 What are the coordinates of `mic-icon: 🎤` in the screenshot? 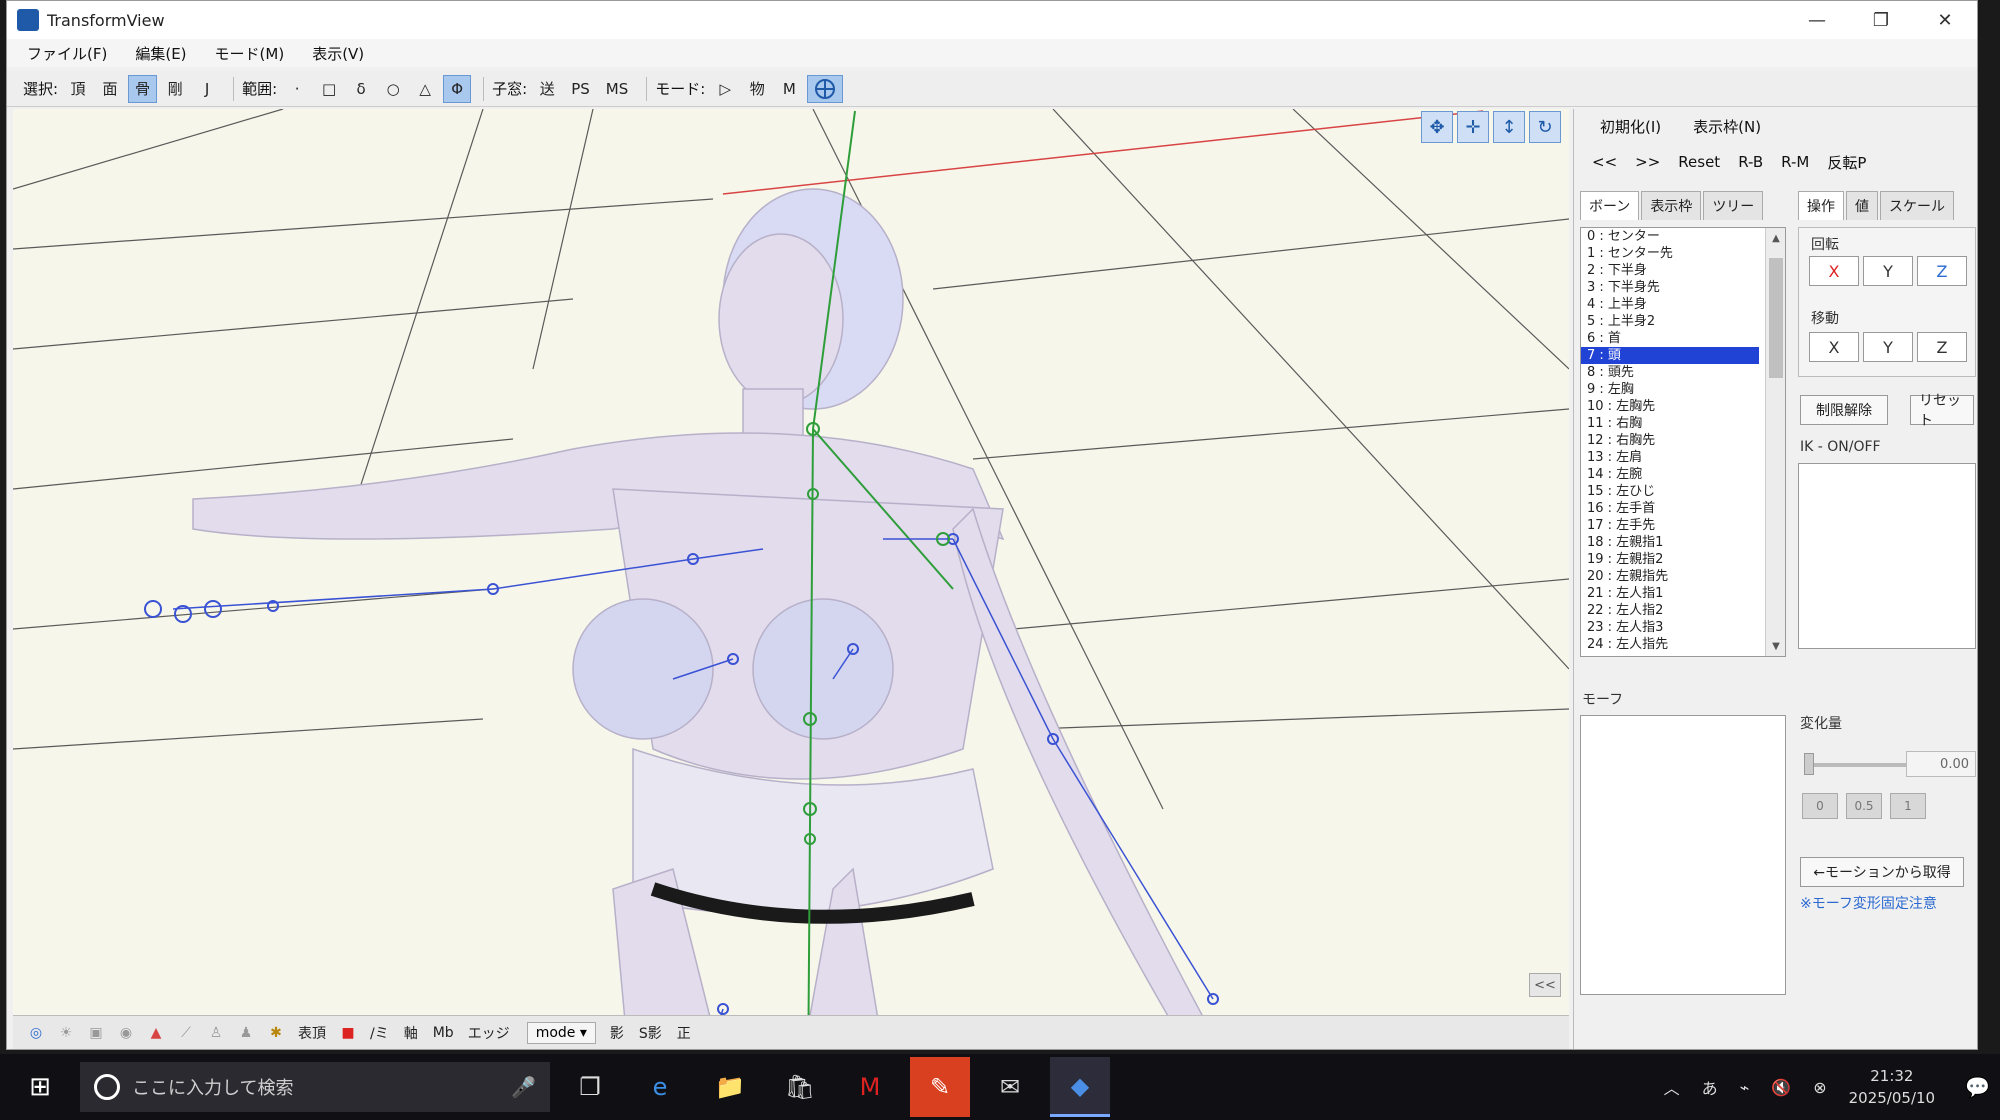 It's located at (523, 1087).